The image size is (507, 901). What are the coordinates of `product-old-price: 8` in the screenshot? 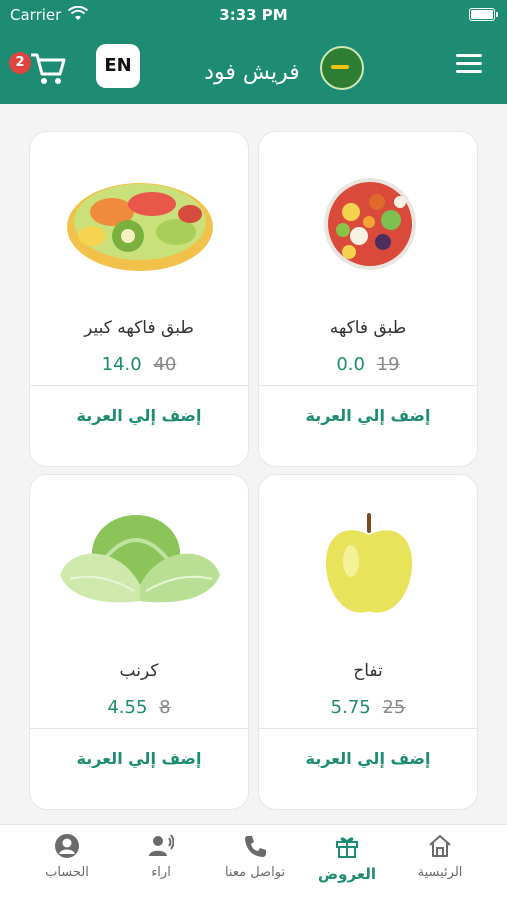 It's located at (165, 707).